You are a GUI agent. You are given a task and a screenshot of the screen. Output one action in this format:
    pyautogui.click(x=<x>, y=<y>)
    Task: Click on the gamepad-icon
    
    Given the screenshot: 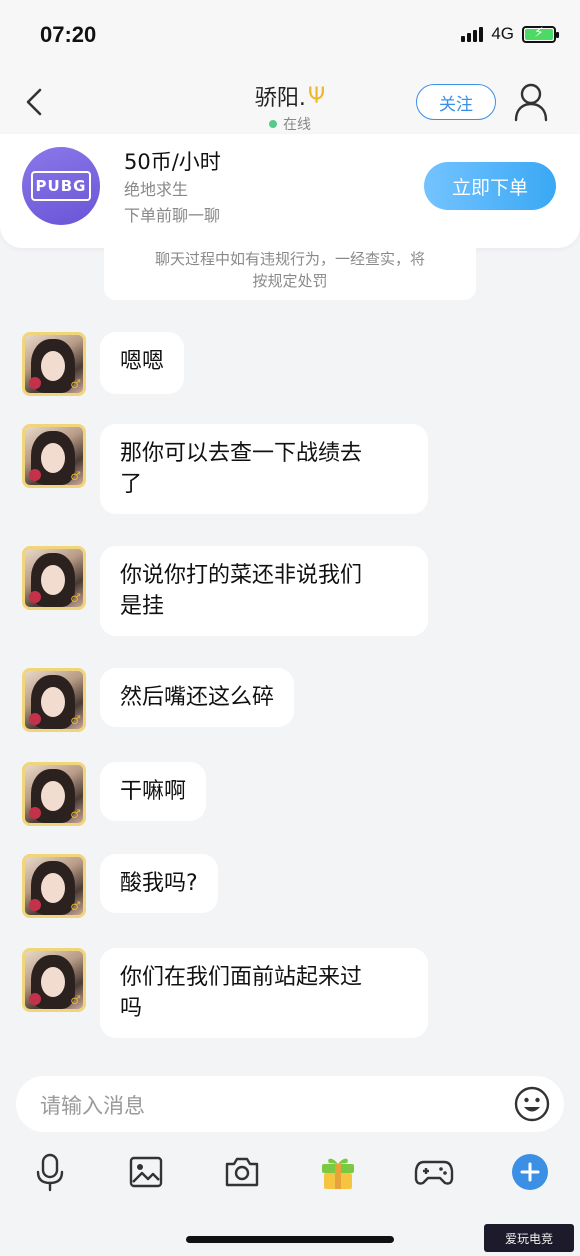 What is the action you would take?
    pyautogui.click(x=434, y=1172)
    